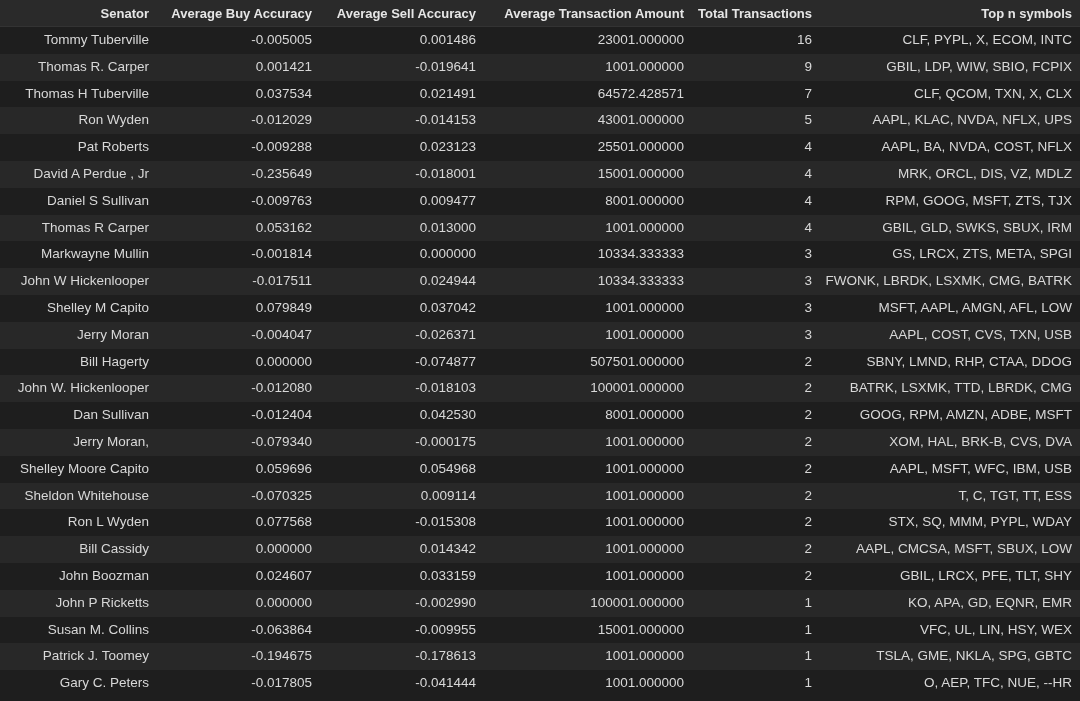 The width and height of the screenshot is (1080, 701). I want to click on symbols-cell: BATRK, LSXMK, TTD, LBRDK, CMG, so click(950, 389).